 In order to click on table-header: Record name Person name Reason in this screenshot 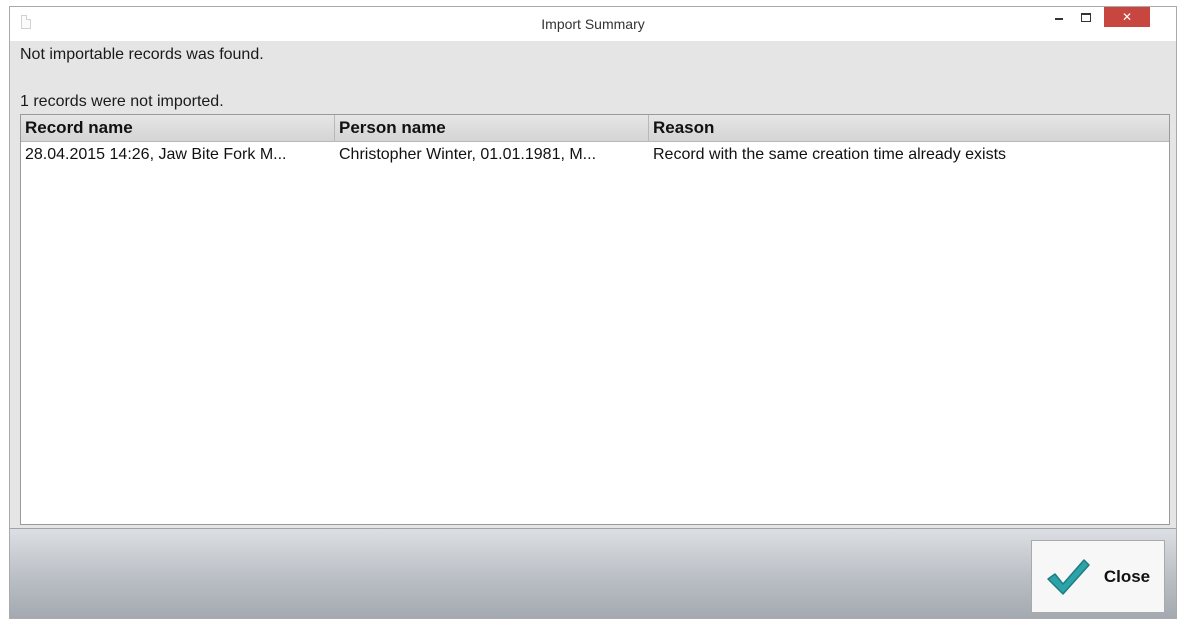, I will do `click(595, 128)`.